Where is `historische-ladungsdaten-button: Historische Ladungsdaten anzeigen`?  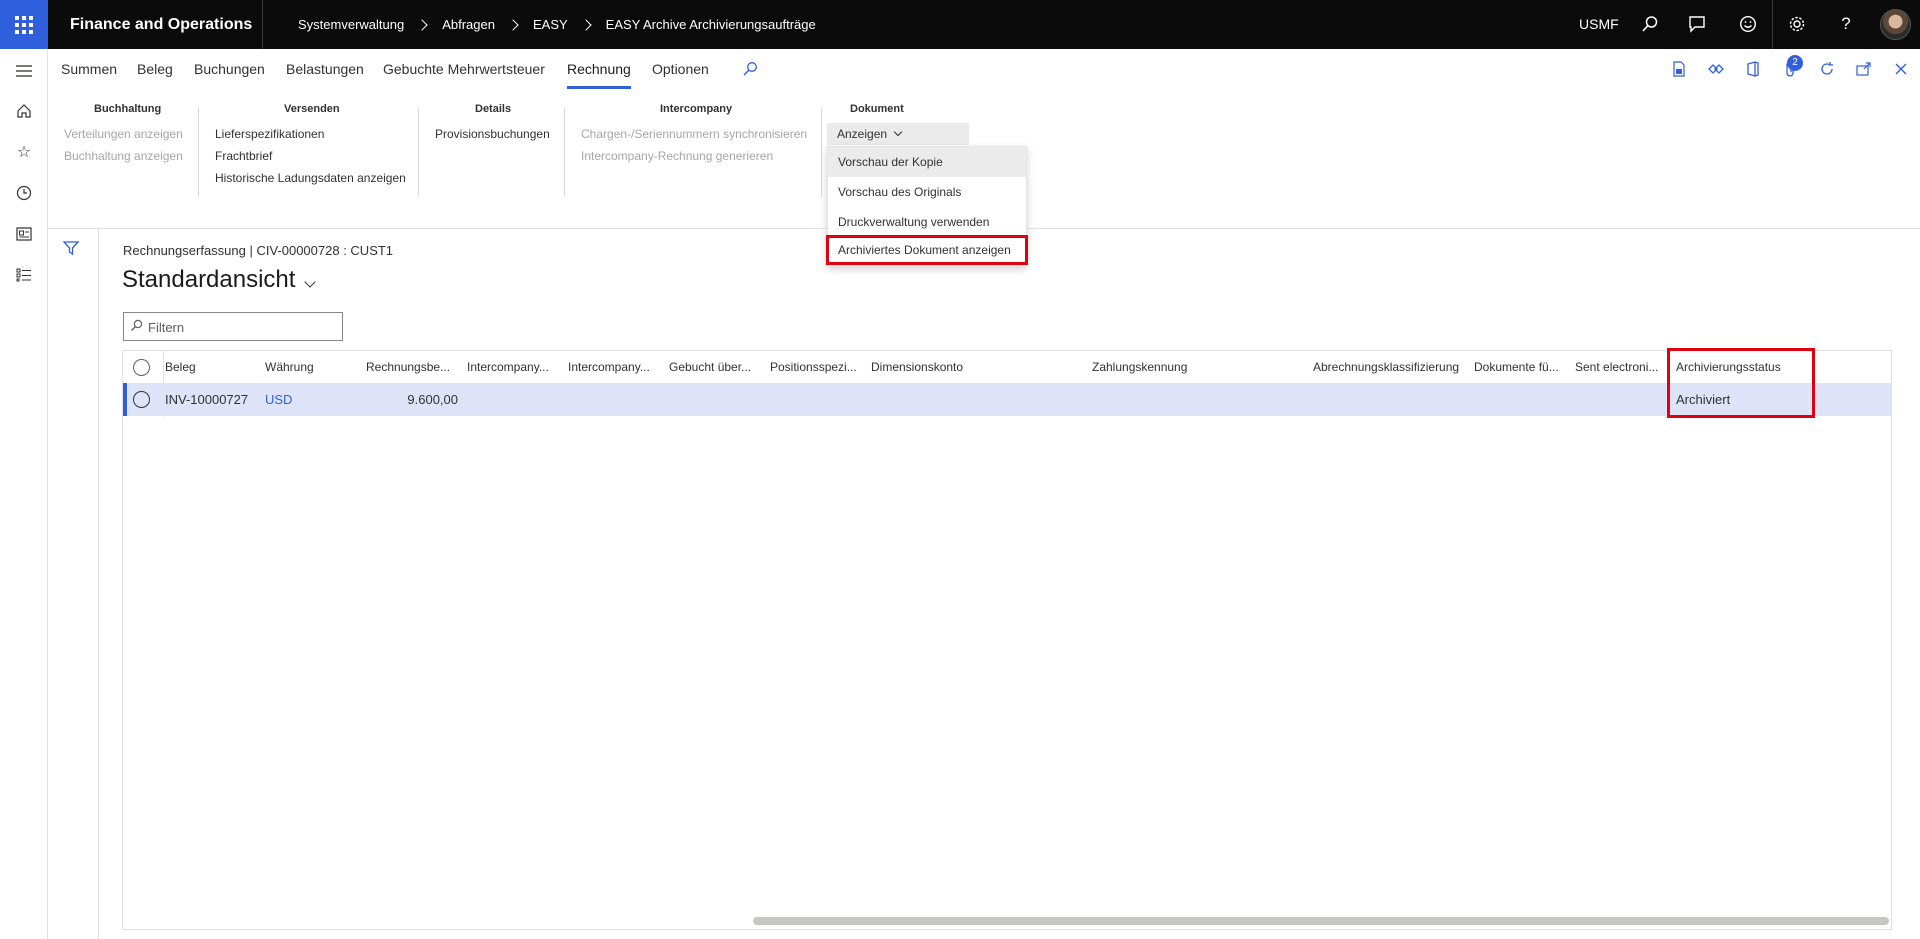 historische-ladungsdaten-button: Historische Ladungsdaten anzeigen is located at coordinates (310, 178).